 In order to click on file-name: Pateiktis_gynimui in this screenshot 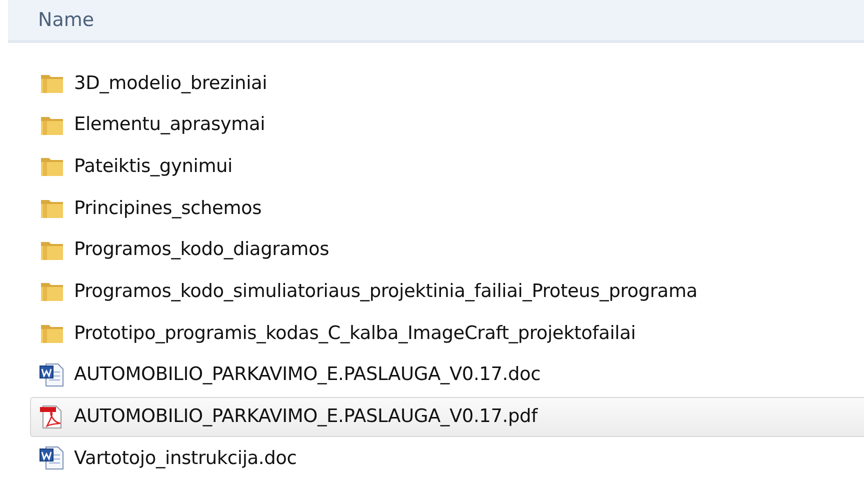, I will do `click(153, 166)`.